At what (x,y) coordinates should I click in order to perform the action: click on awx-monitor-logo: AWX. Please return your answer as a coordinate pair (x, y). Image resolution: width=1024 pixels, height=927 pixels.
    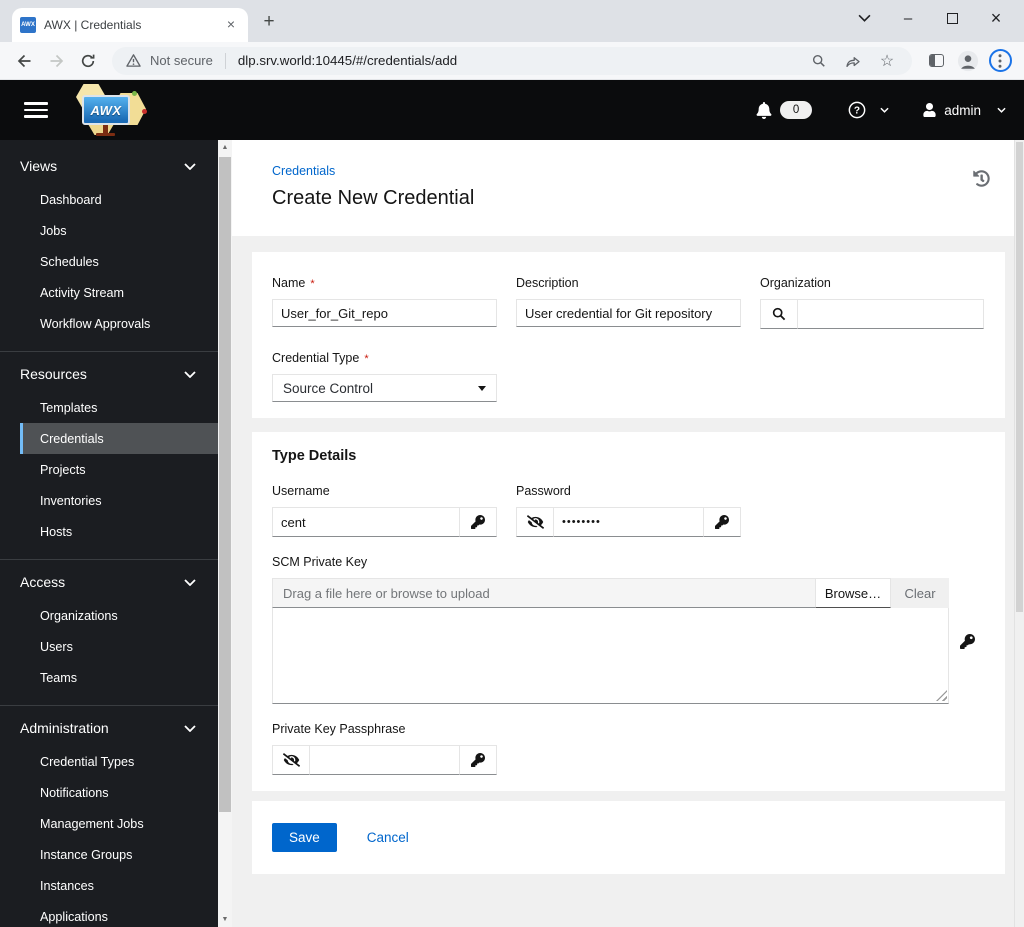
    Looking at the image, I should click on (106, 110).